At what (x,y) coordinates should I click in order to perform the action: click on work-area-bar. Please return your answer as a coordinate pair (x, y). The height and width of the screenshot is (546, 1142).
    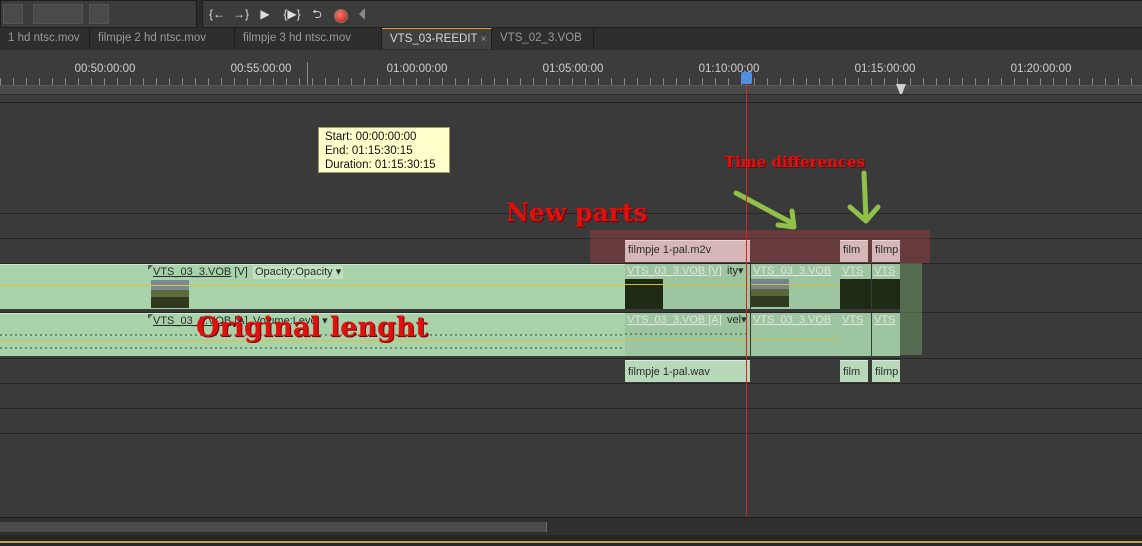
    Looking at the image, I should click on (571, 90).